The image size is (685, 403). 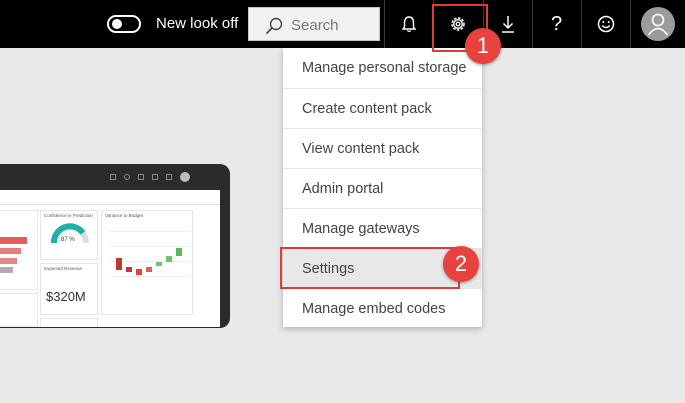 I want to click on bar-tile, so click(x=19, y=250).